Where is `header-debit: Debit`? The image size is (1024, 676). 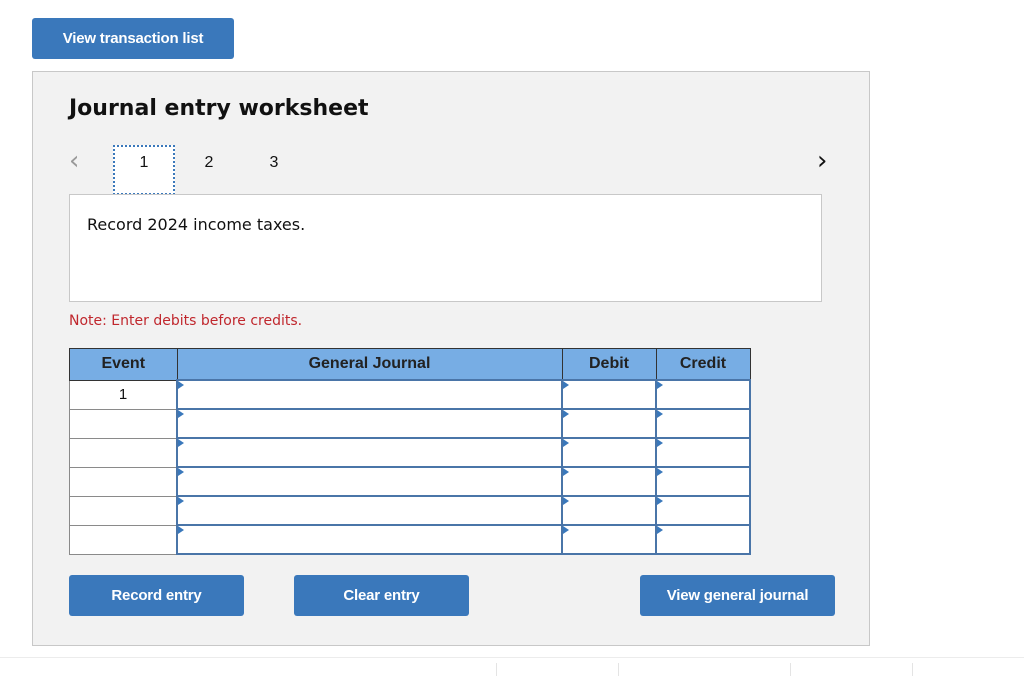 header-debit: Debit is located at coordinates (609, 364).